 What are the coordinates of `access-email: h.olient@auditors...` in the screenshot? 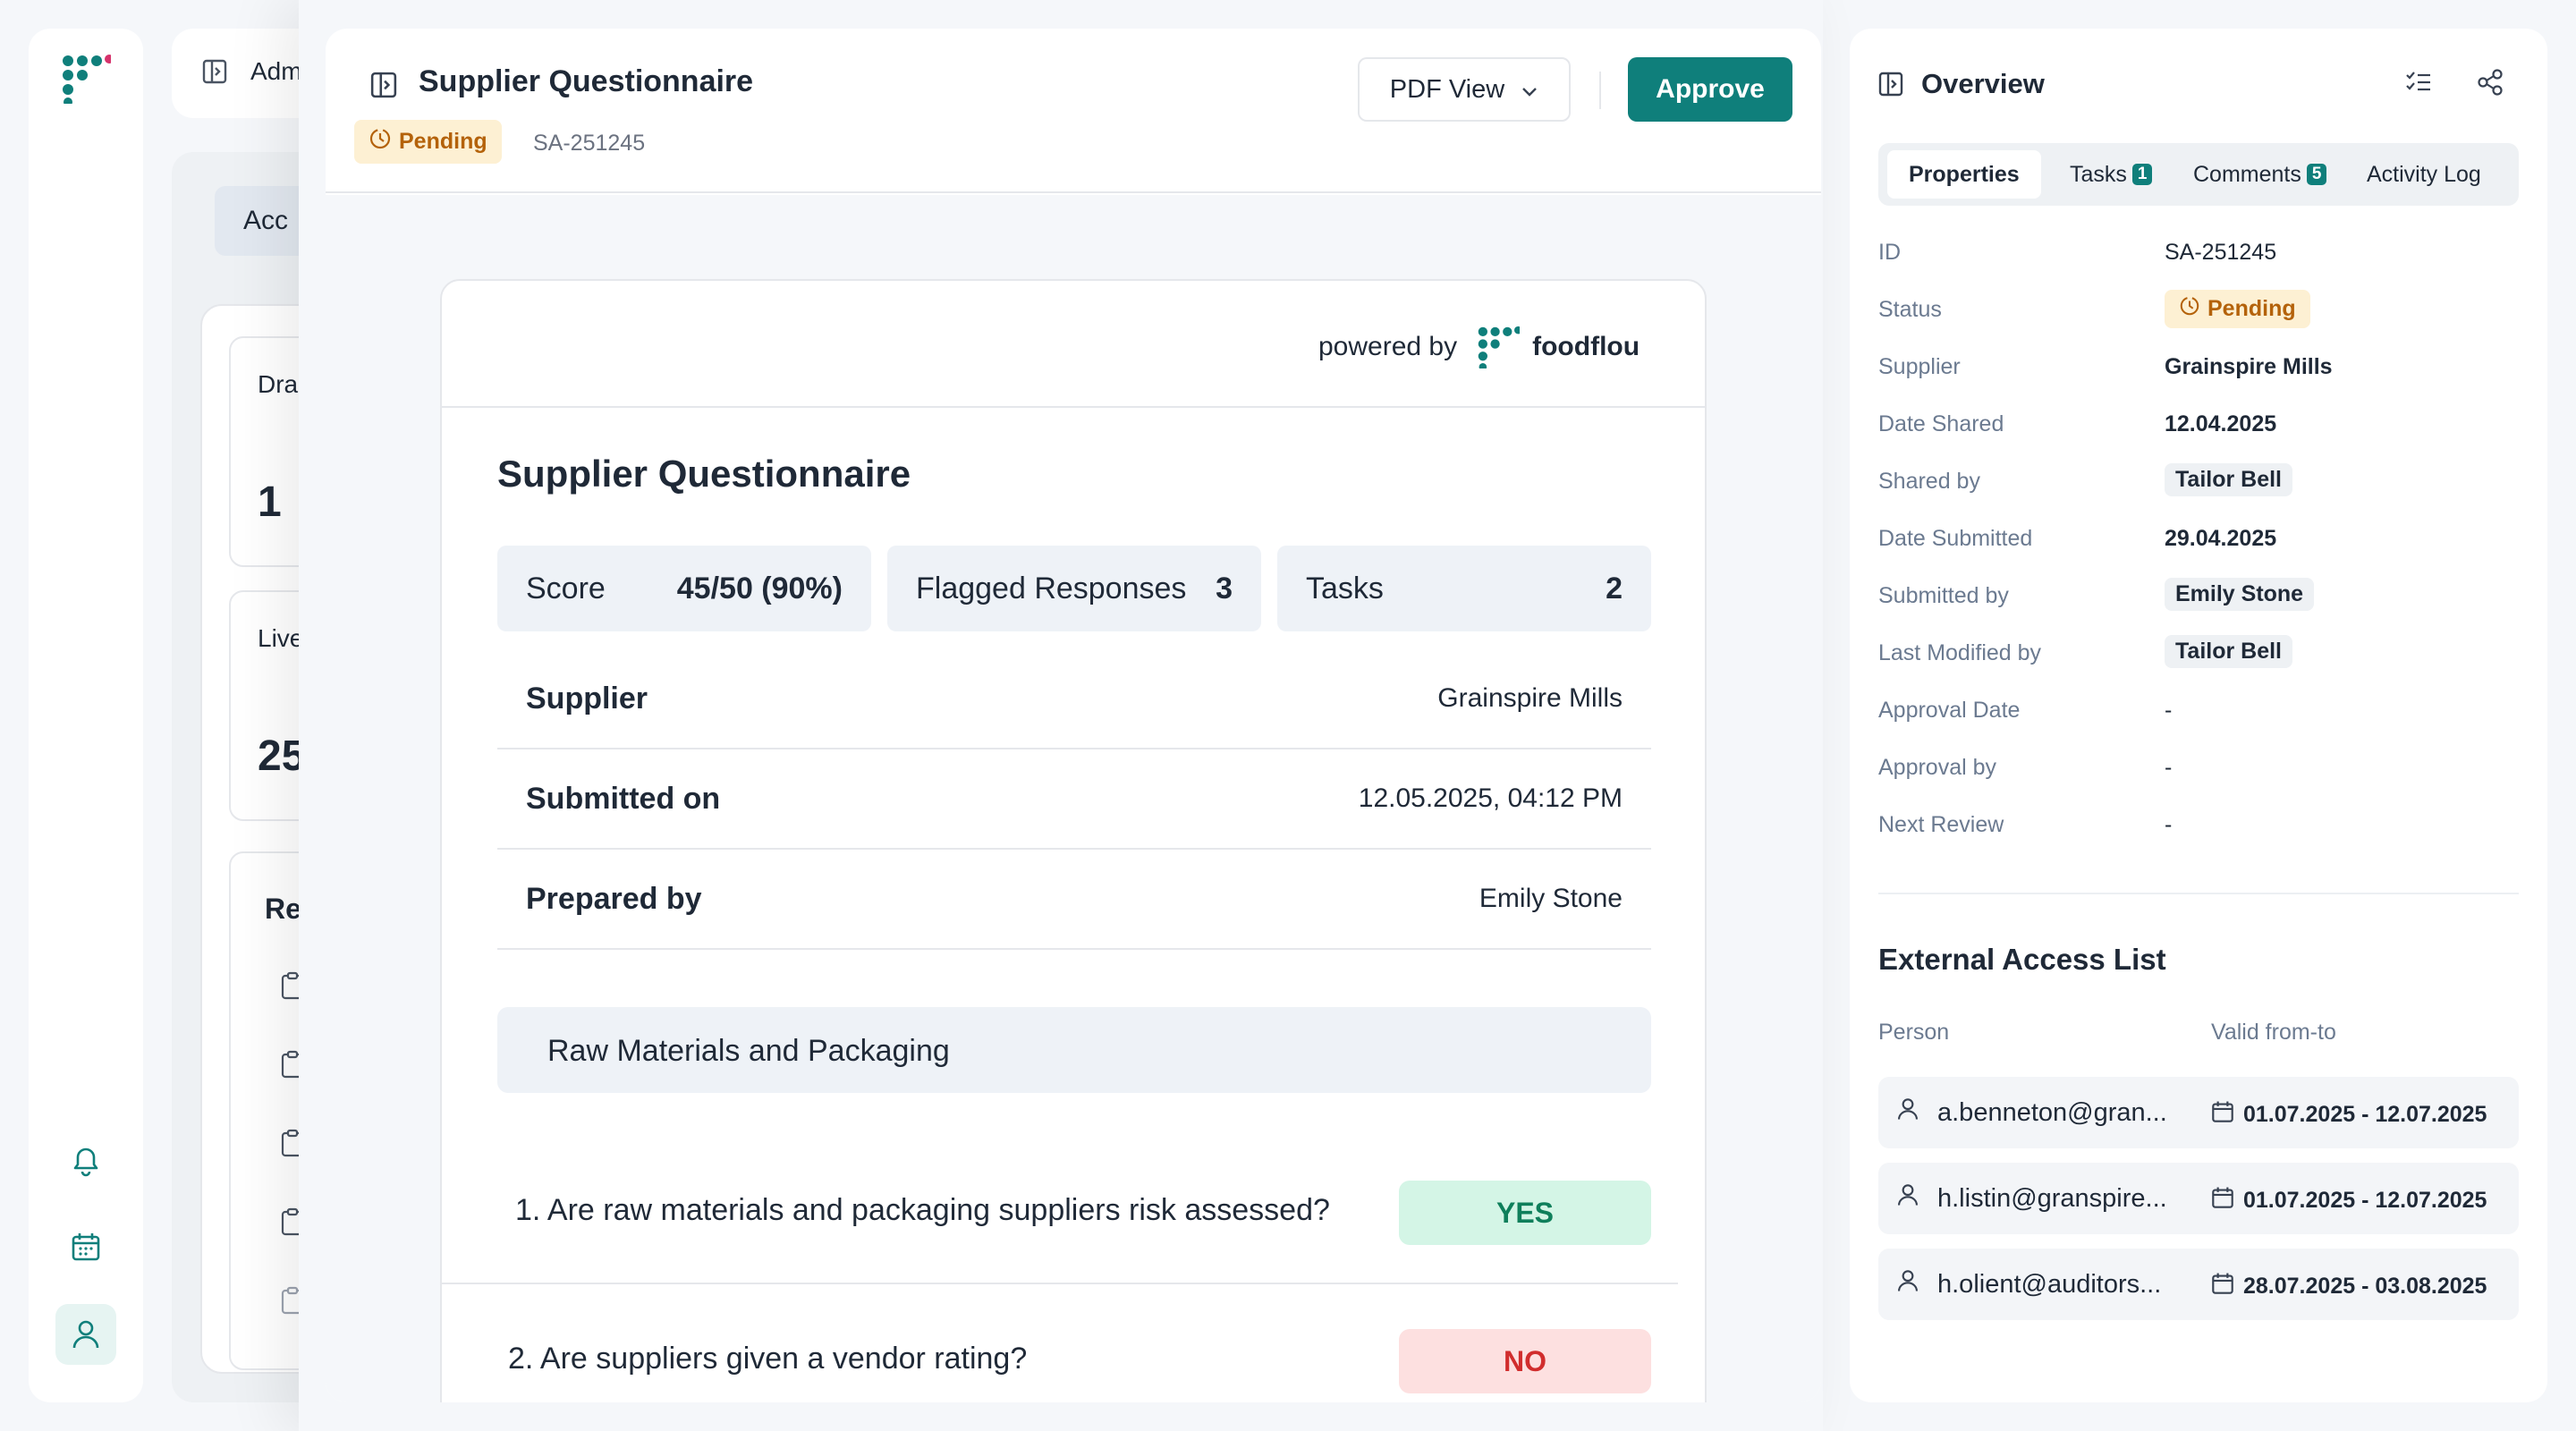 It's located at (2049, 1284).